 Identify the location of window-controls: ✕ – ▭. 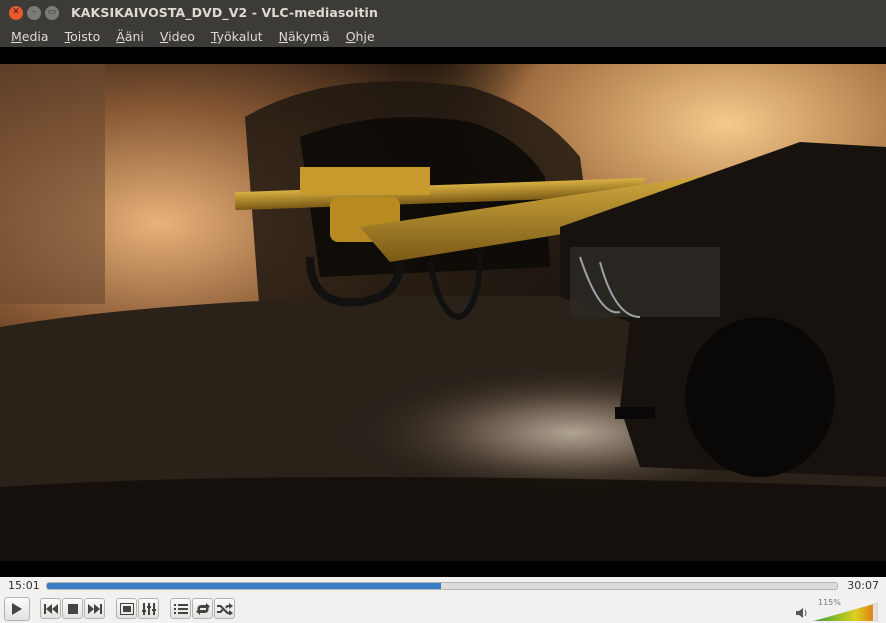
(29, 12).